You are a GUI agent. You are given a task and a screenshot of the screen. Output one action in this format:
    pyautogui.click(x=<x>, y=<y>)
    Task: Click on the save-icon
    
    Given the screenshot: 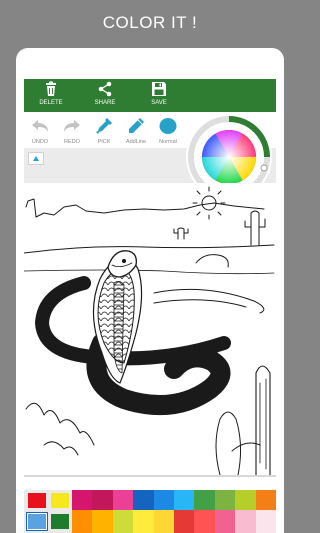 What is the action you would take?
    pyautogui.click(x=159, y=89)
    